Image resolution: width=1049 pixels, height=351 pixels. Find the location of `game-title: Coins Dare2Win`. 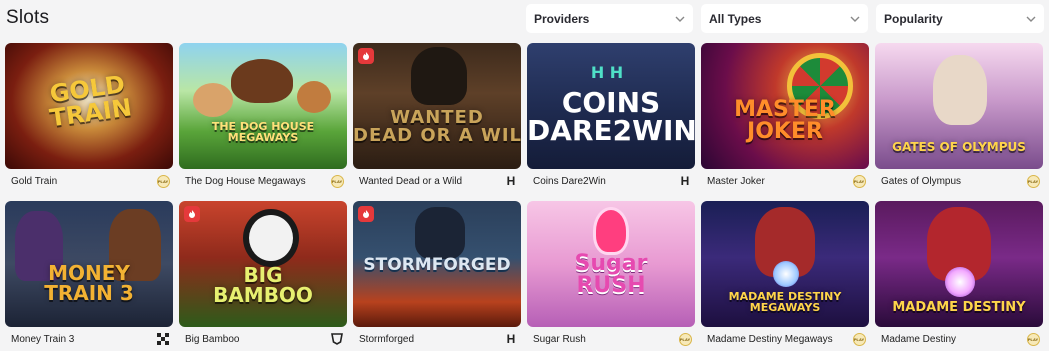

game-title: Coins Dare2Win is located at coordinates (569, 181).